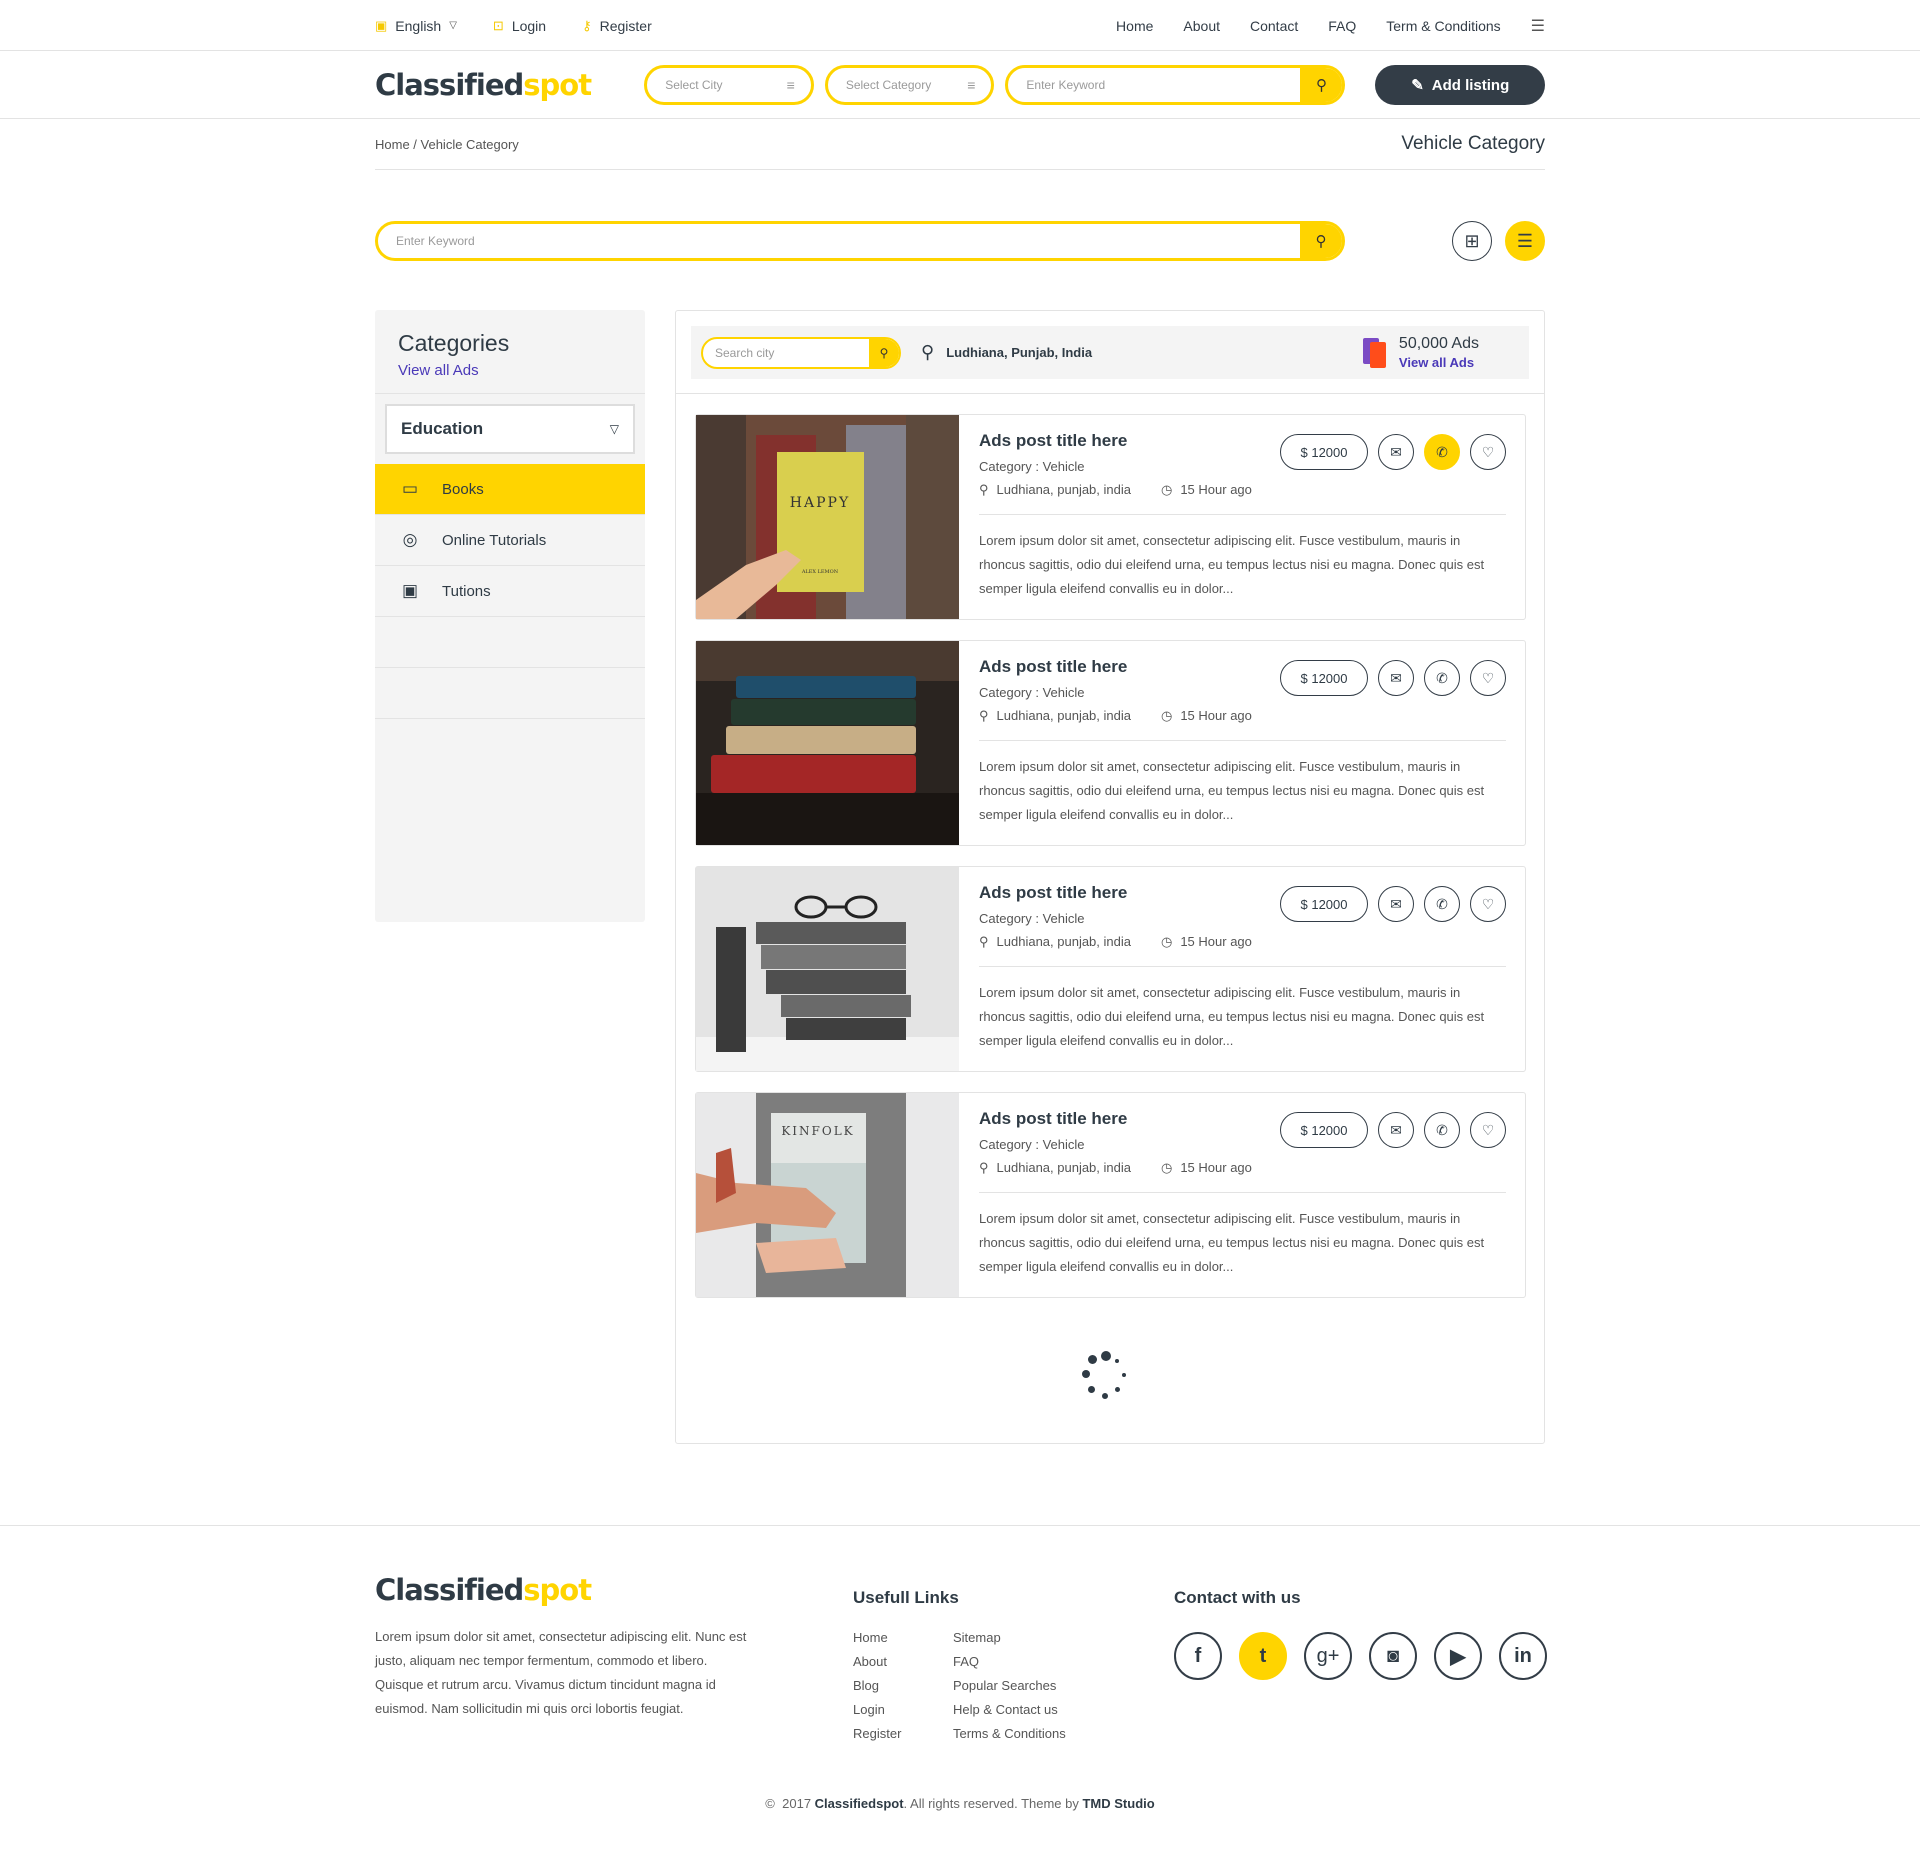 Image resolution: width=1920 pixels, height=1864 pixels. What do you see at coordinates (510, 489) in the screenshot?
I see `sidebar-item-books: ▭ Books` at bounding box center [510, 489].